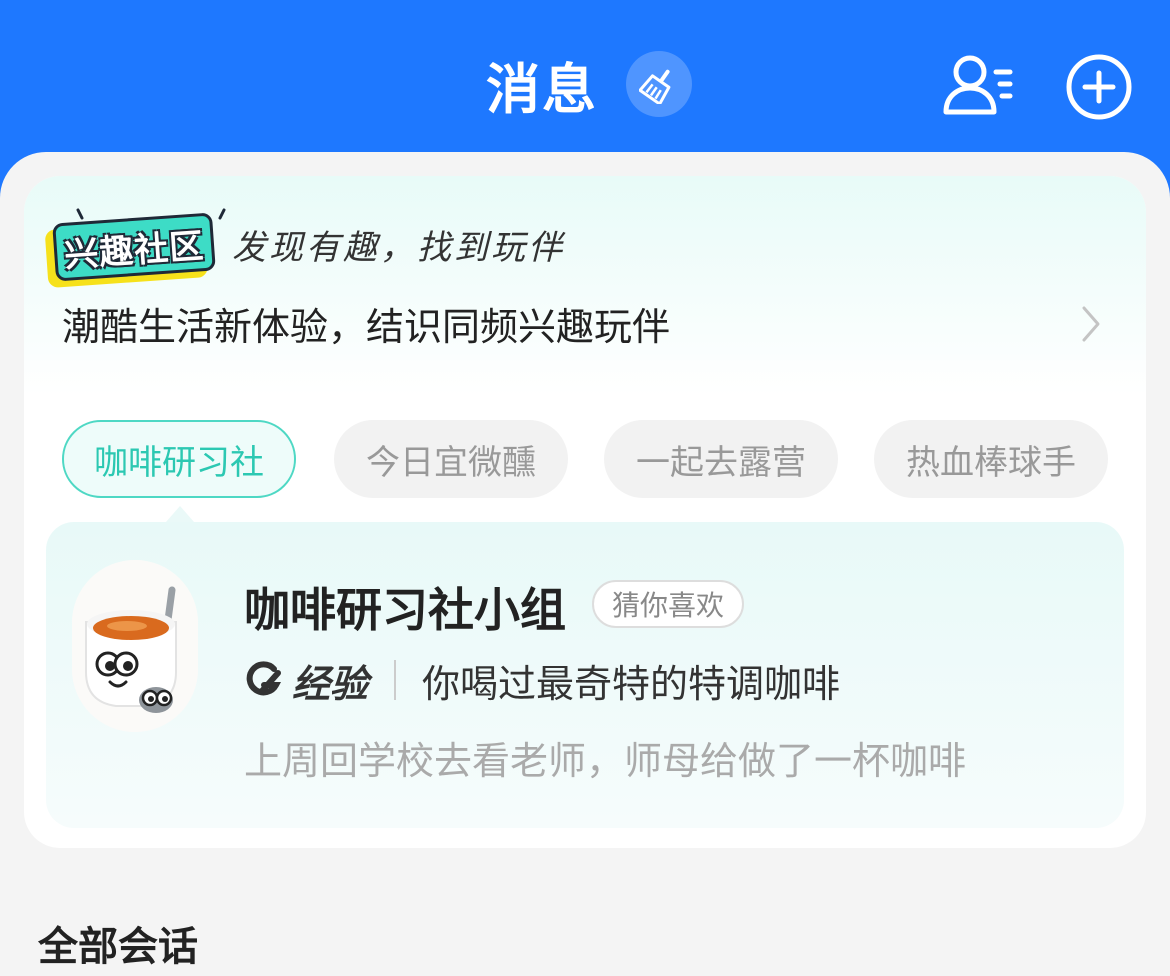 The image size is (1170, 976). Describe the element at coordinates (222, 214) in the screenshot. I see `sparkle-icon` at that location.